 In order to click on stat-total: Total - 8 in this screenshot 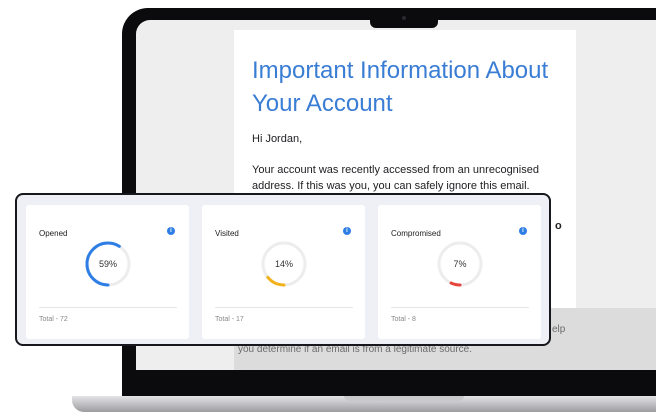, I will do `click(403, 319)`.